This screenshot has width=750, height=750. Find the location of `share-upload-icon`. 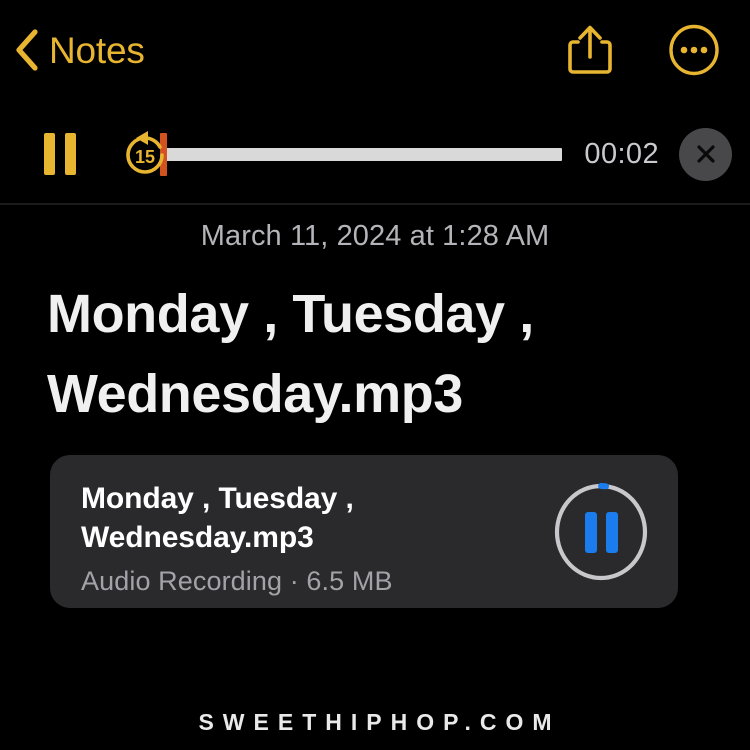

share-upload-icon is located at coordinates (590, 49).